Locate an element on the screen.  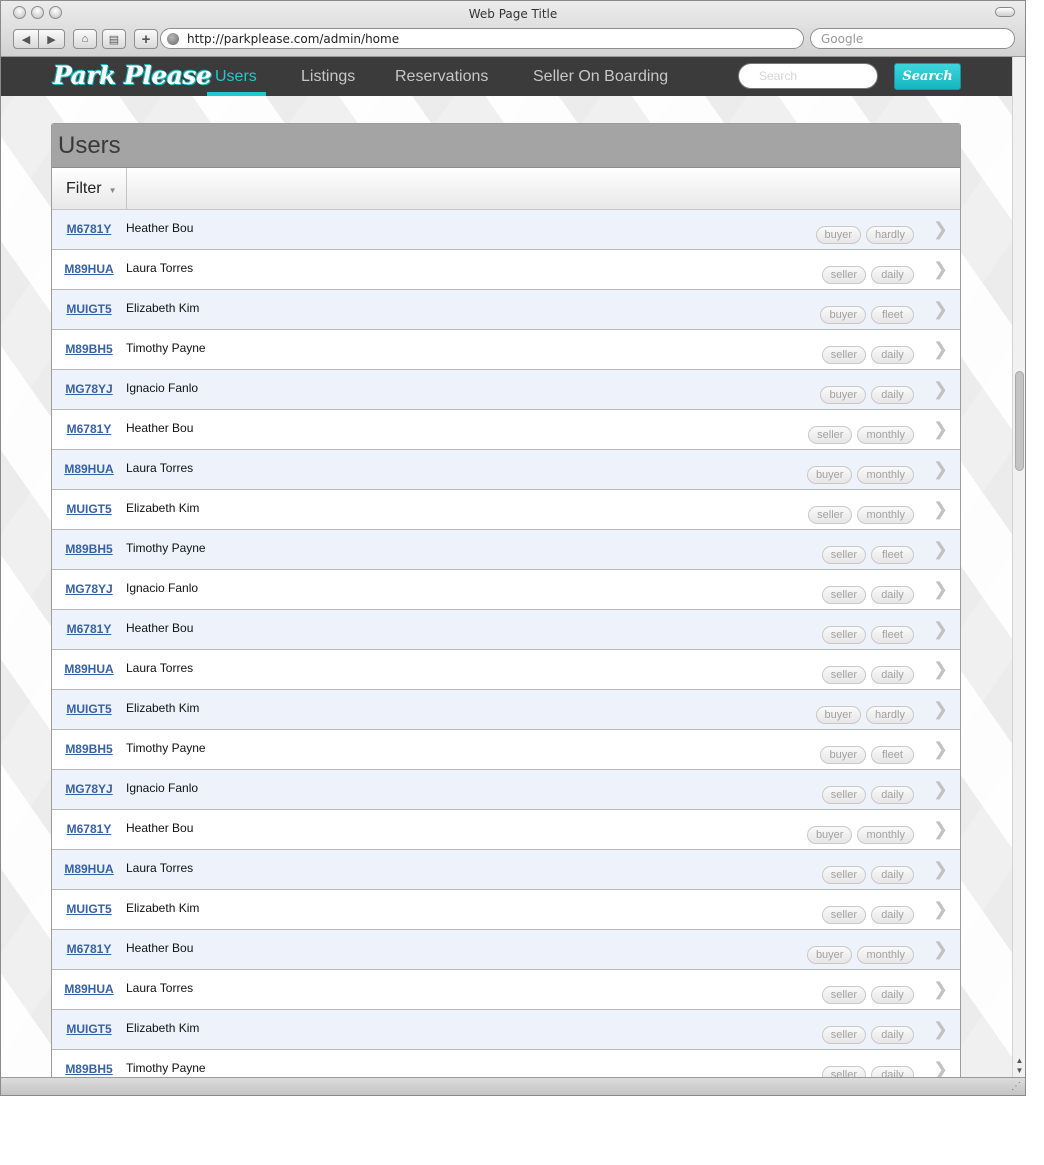
nav-users: Users is located at coordinates (236, 77).